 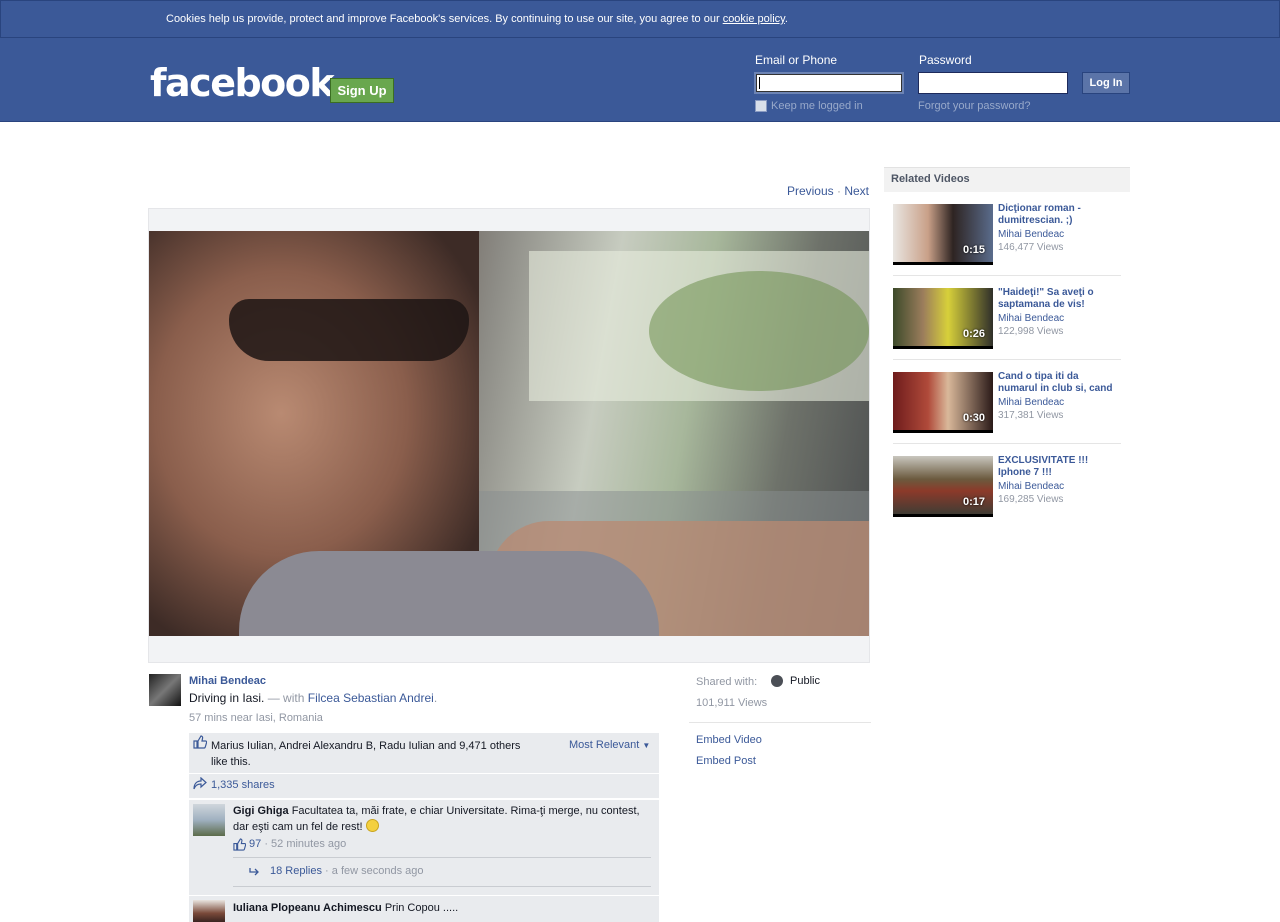 I want to click on log-in-button: Log In, so click(x=1106, y=83).